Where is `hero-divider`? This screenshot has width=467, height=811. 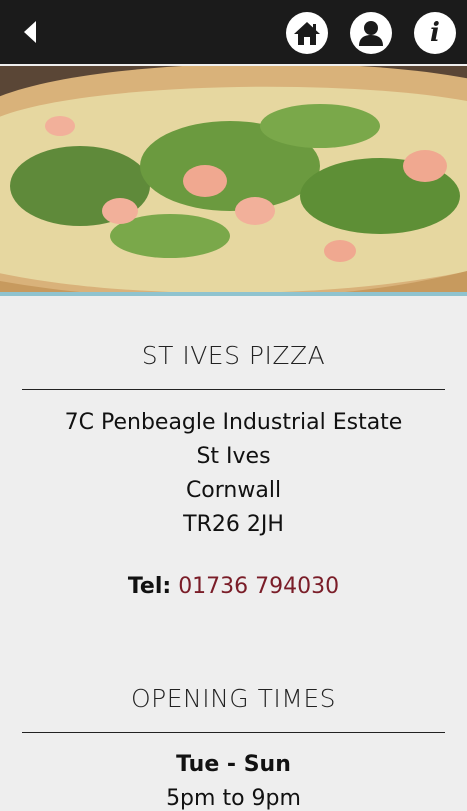
hero-divider is located at coordinates (233, 294).